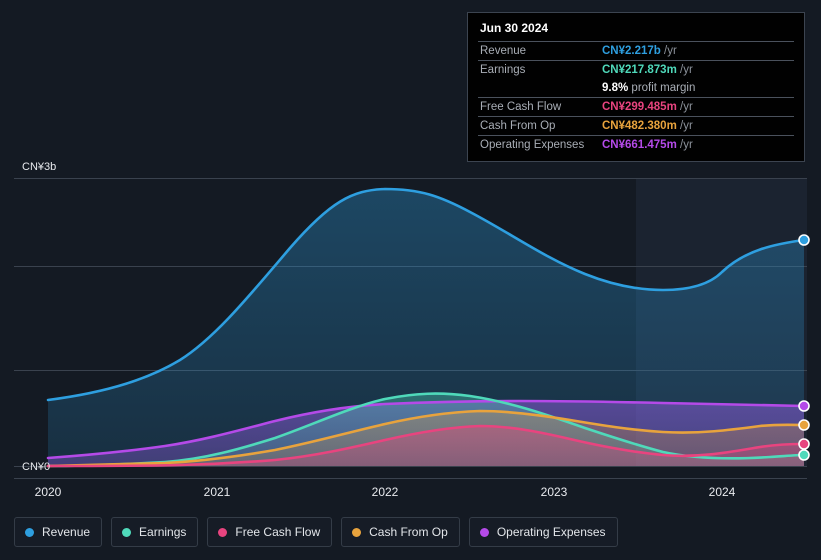 Image resolution: width=821 pixels, height=560 pixels. Describe the element at coordinates (639, 70) in the screenshot. I see `tooltip-value-earnings: CN¥217.873m` at that location.